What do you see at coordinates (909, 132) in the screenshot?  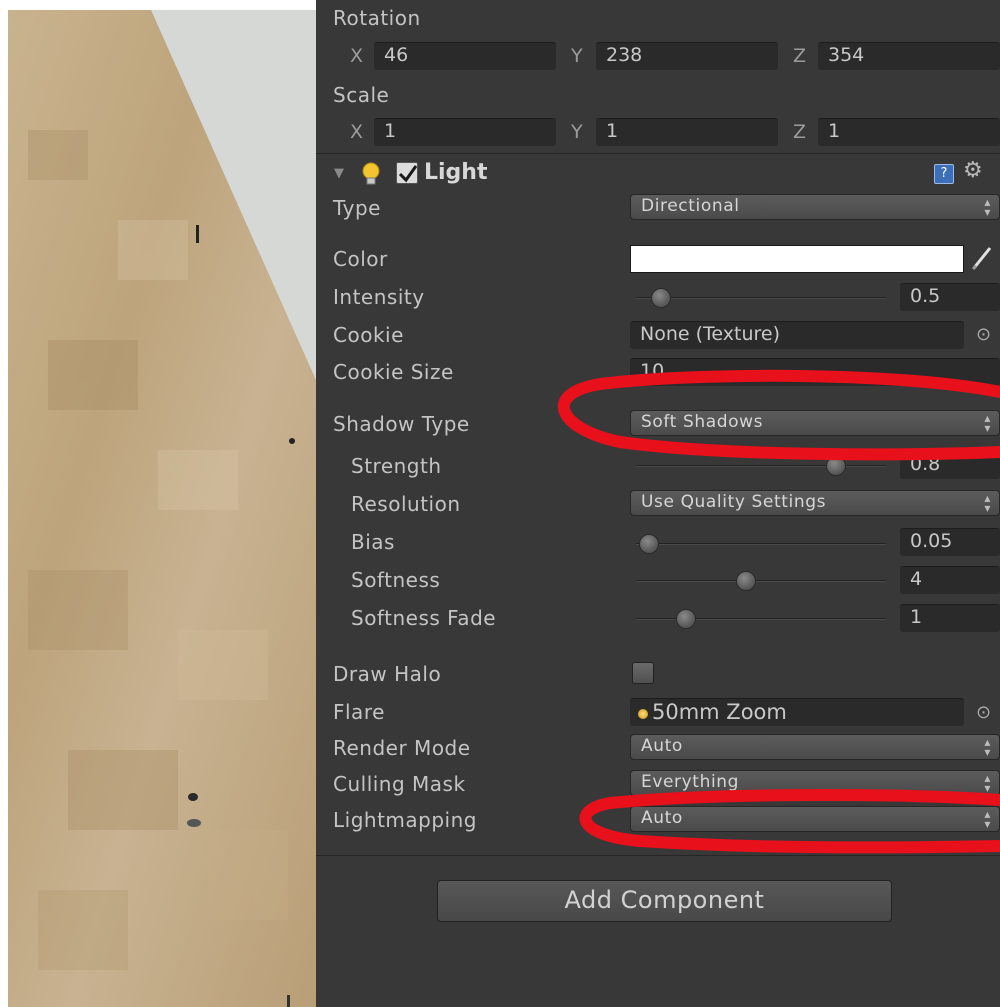 I see `scale-z-field: 1` at bounding box center [909, 132].